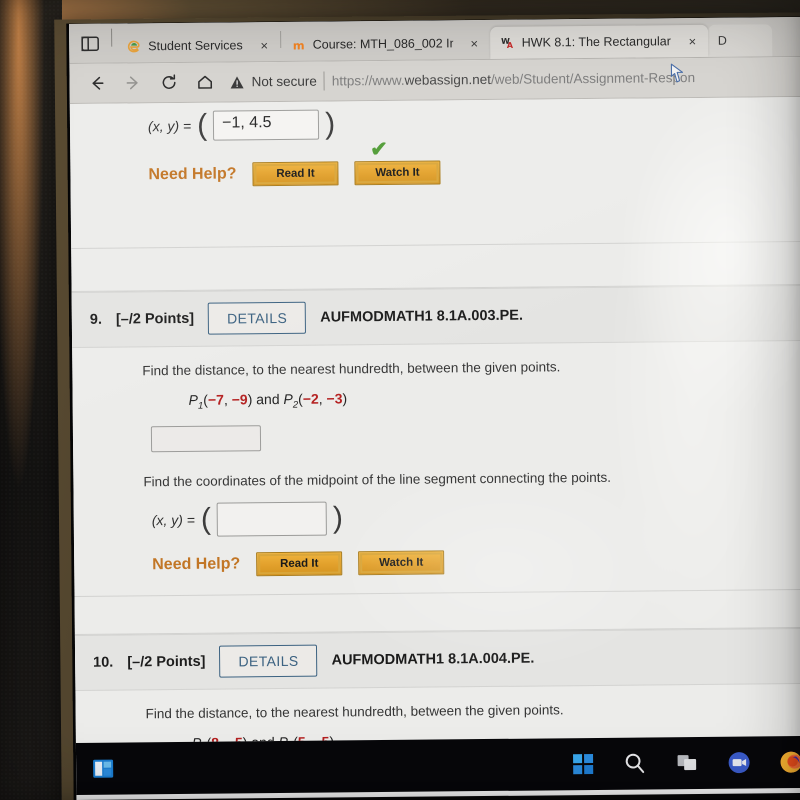 This screenshot has width=800, height=800. What do you see at coordinates (334, 398) in the screenshot?
I see `point2-y: −3` at bounding box center [334, 398].